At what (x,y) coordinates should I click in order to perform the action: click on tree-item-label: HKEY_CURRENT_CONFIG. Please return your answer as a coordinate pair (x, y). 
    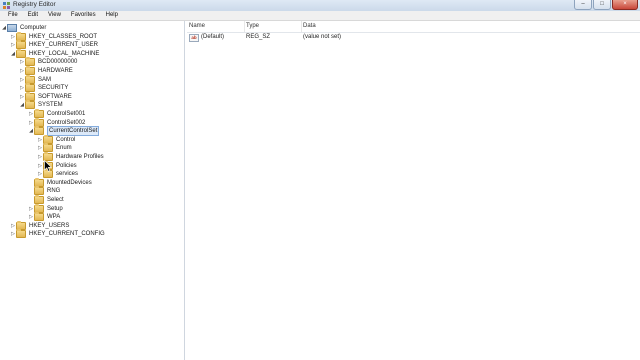
    Looking at the image, I should click on (67, 234).